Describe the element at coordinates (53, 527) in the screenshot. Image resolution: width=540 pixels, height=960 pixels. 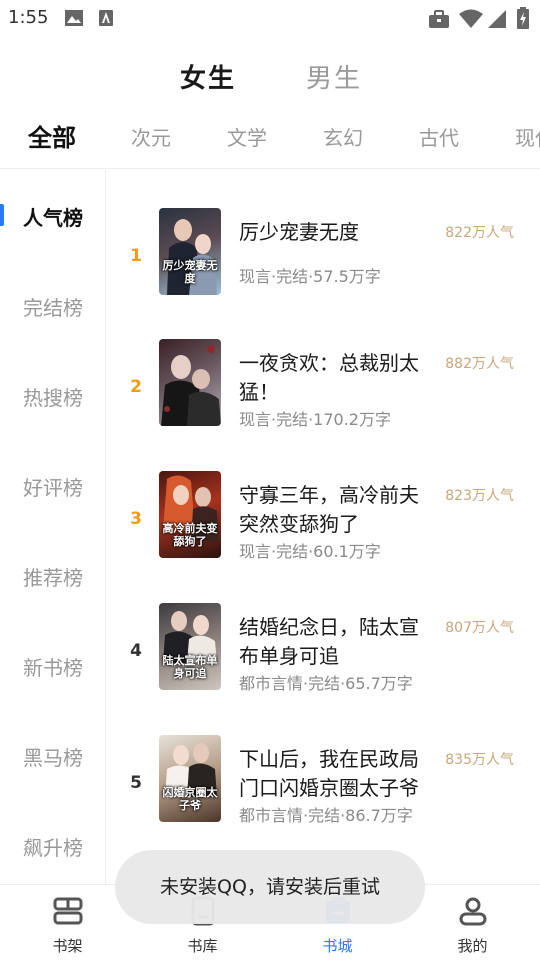
I see `ranking-sidebar: 人气榜 完结榜 热搜榜 好评榜 推荐榜 新书榜 黑马榜 飙升榜` at that location.